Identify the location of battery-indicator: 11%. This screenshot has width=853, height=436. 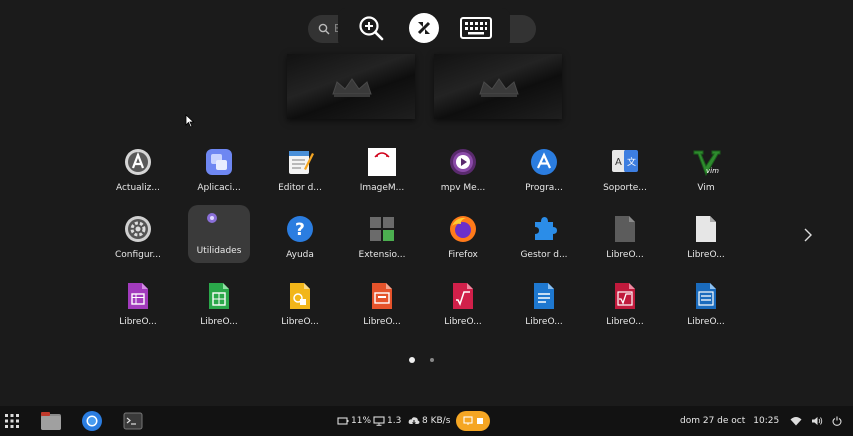
(354, 421).